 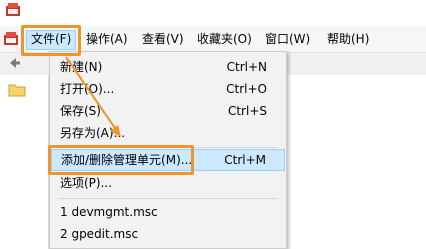 I want to click on menu-view: 查看(V), so click(x=163, y=39).